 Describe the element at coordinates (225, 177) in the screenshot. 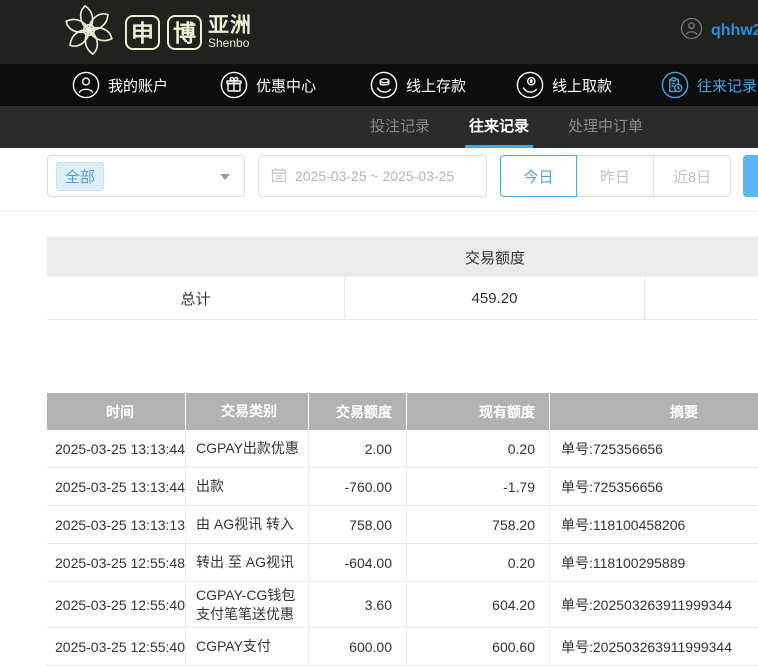

I see `chevron-down-icon` at that location.